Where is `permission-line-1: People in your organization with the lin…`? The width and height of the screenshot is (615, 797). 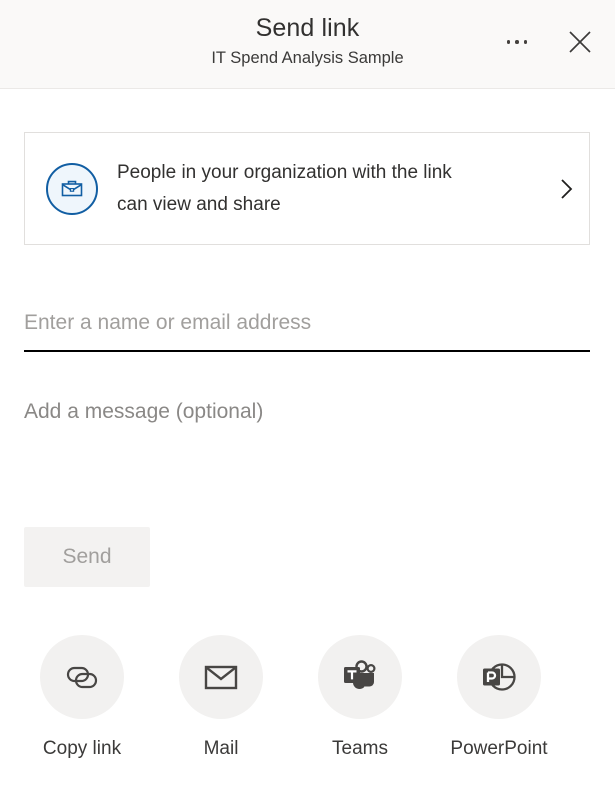 permission-line-1: People in your organization with the lin… is located at coordinates (284, 172).